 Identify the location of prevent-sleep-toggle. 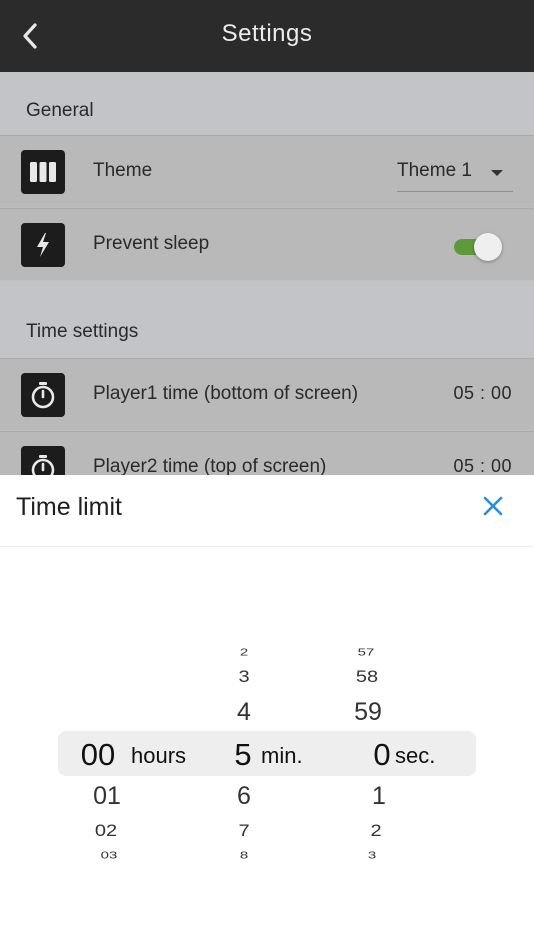
(478, 247).